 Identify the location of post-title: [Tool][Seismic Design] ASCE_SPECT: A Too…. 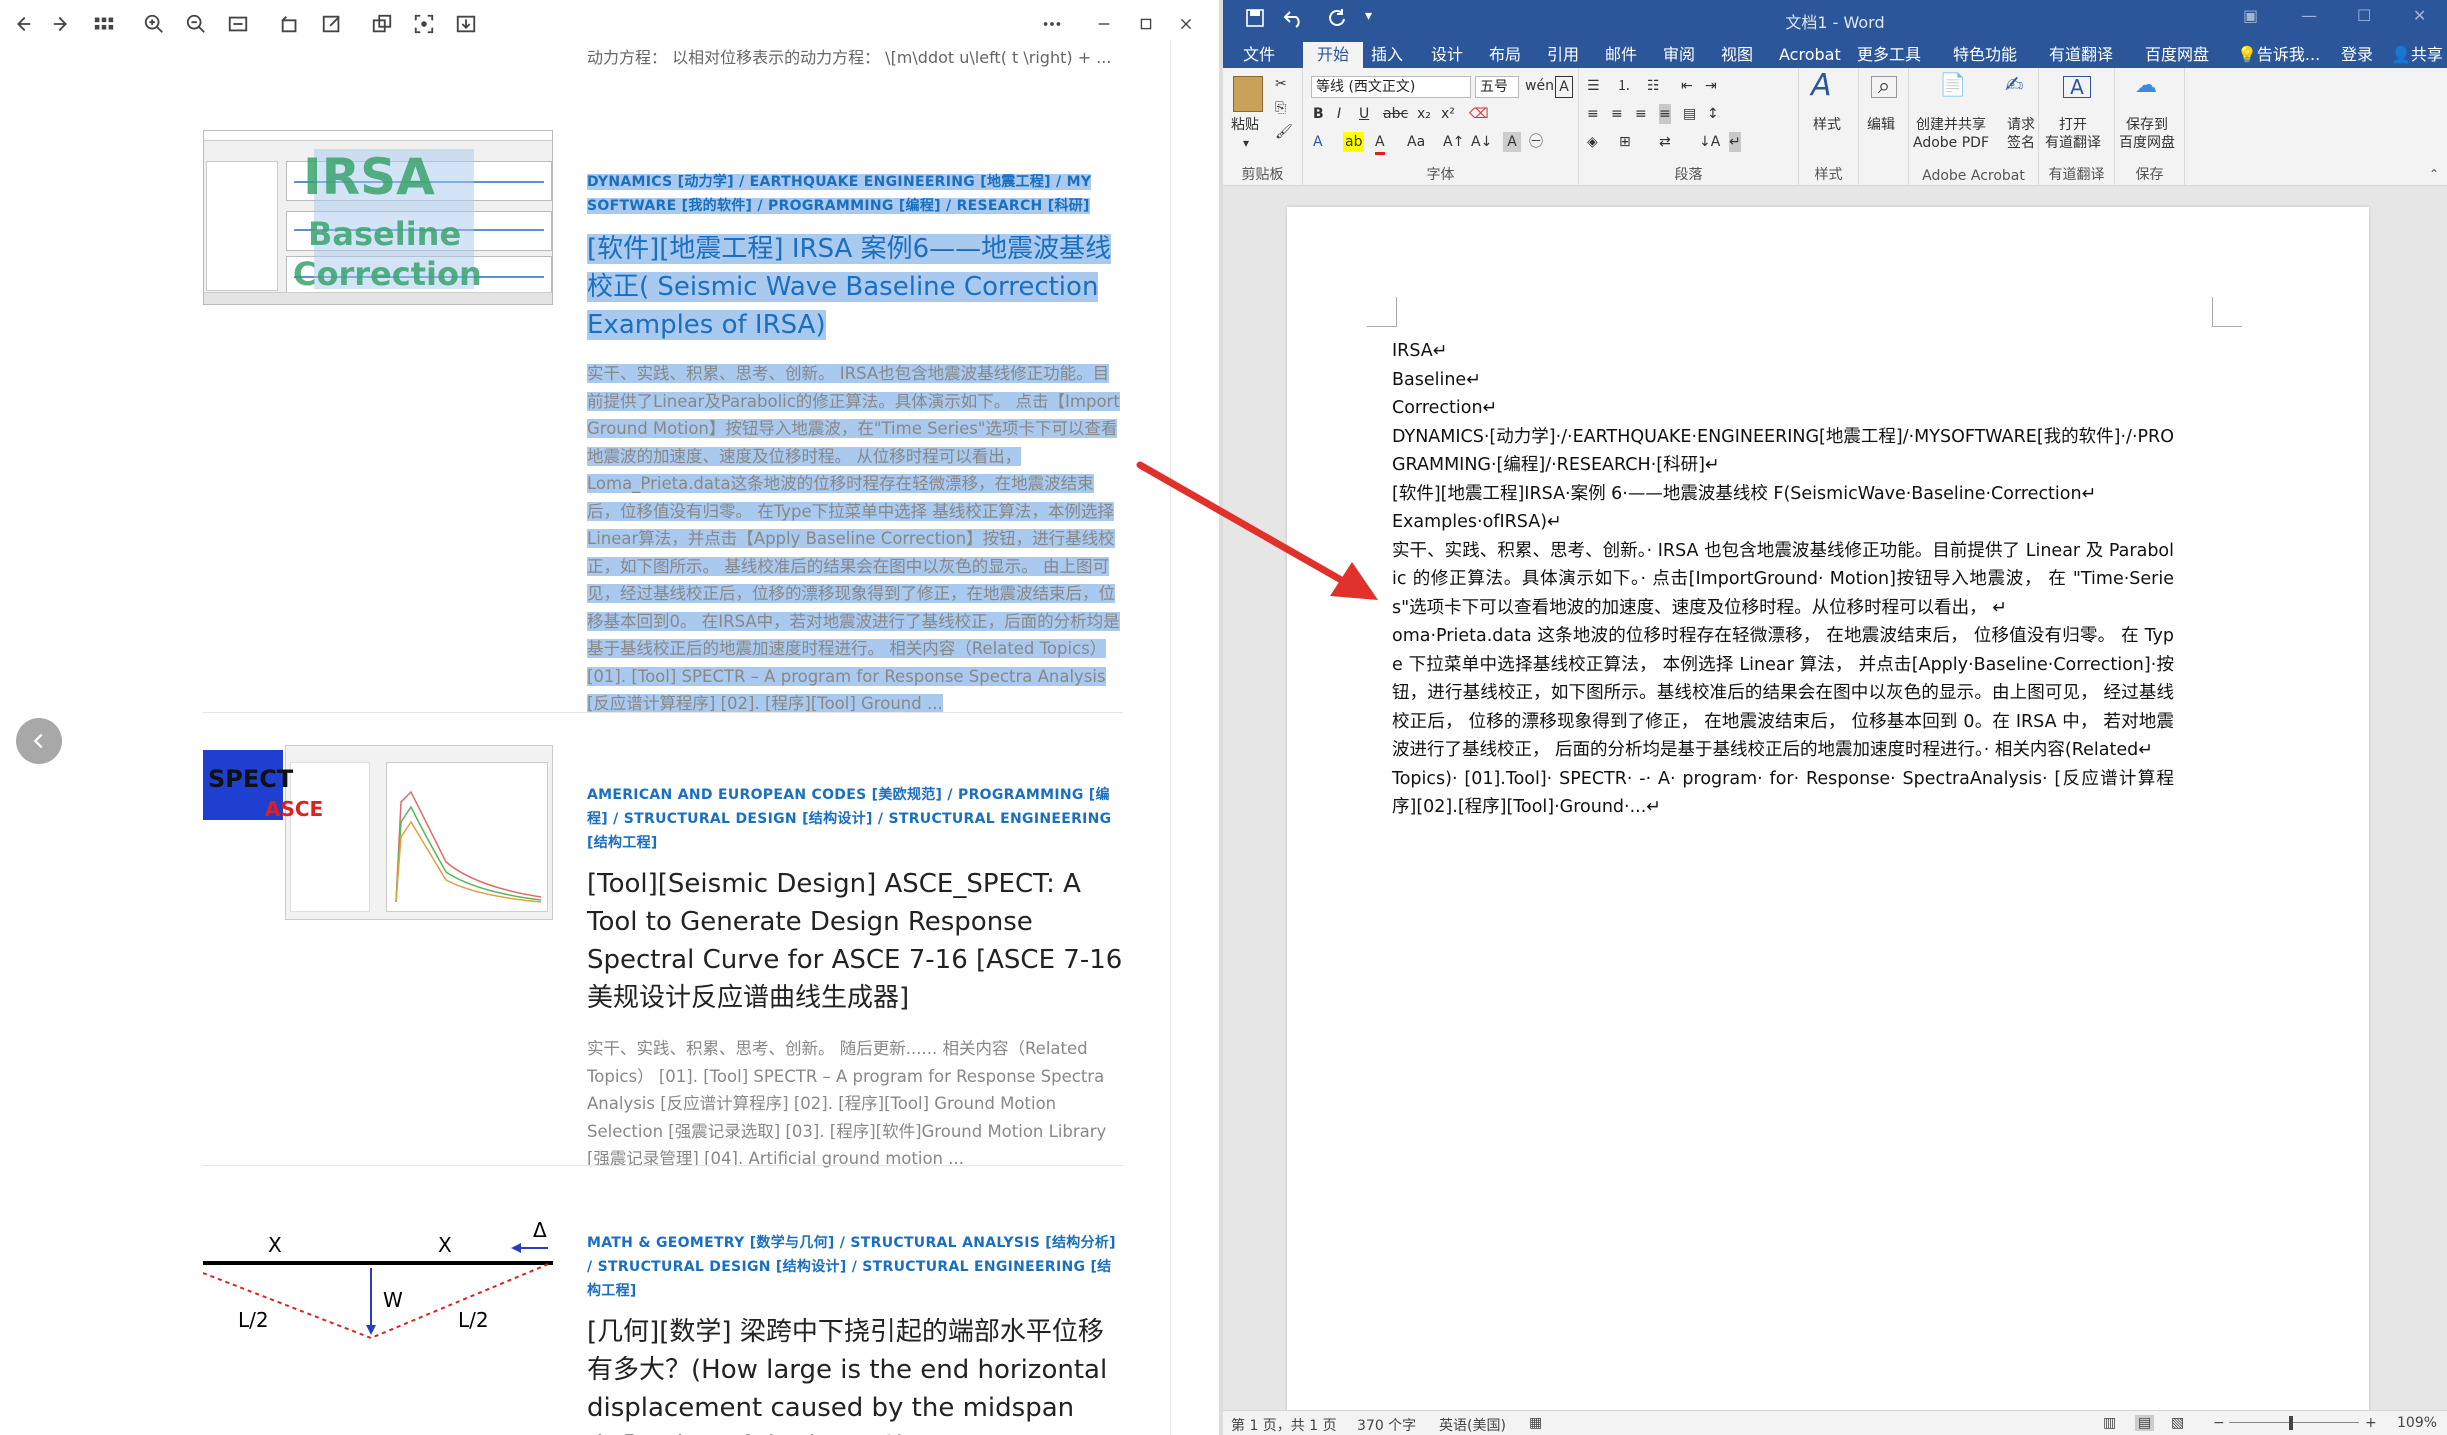
(855, 941).